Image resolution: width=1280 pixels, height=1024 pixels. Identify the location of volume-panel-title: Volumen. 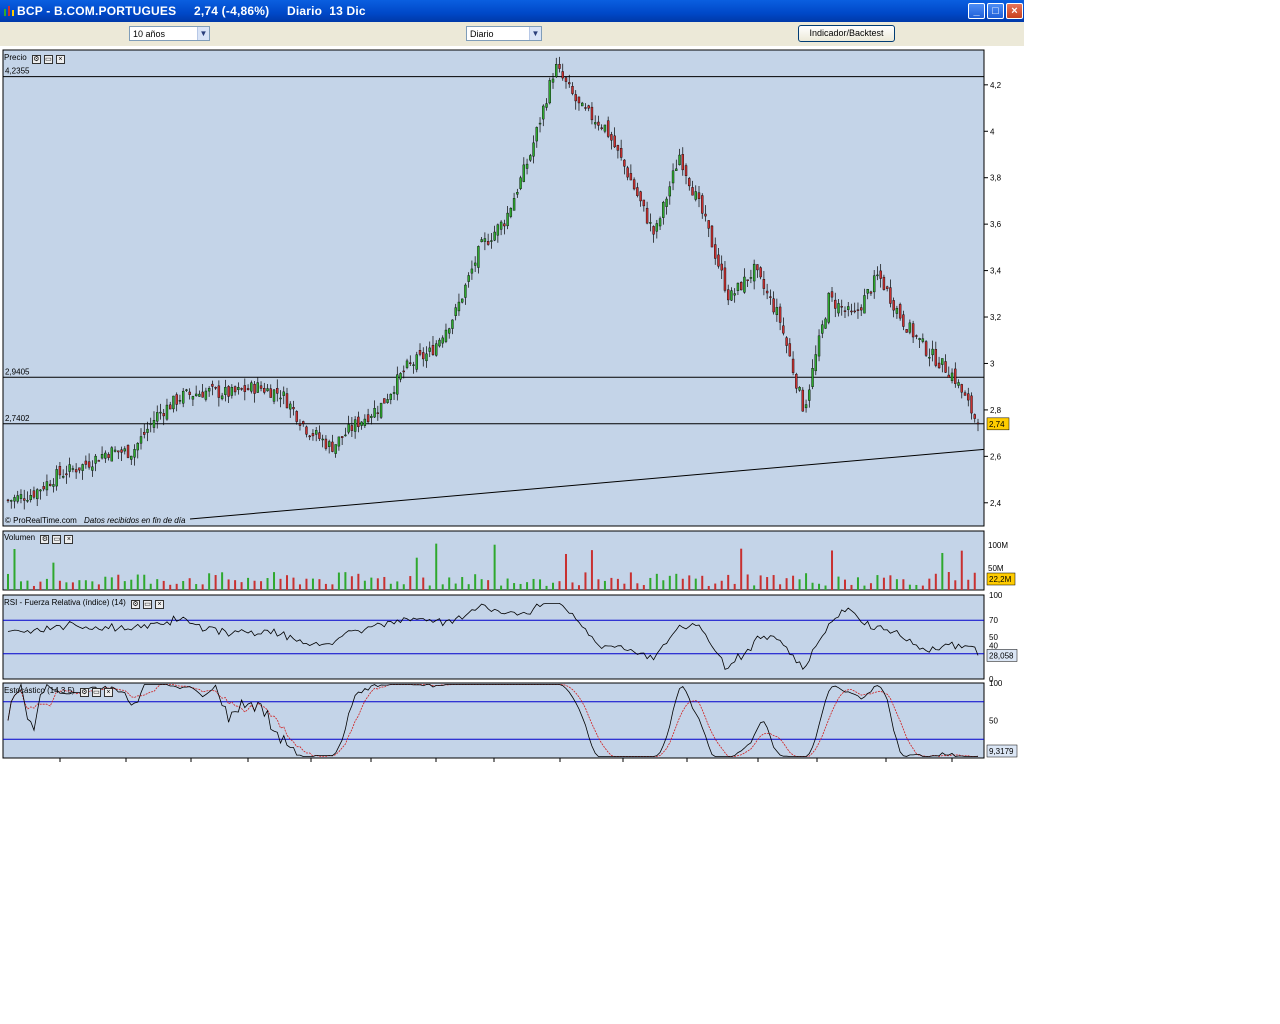
(20, 537).